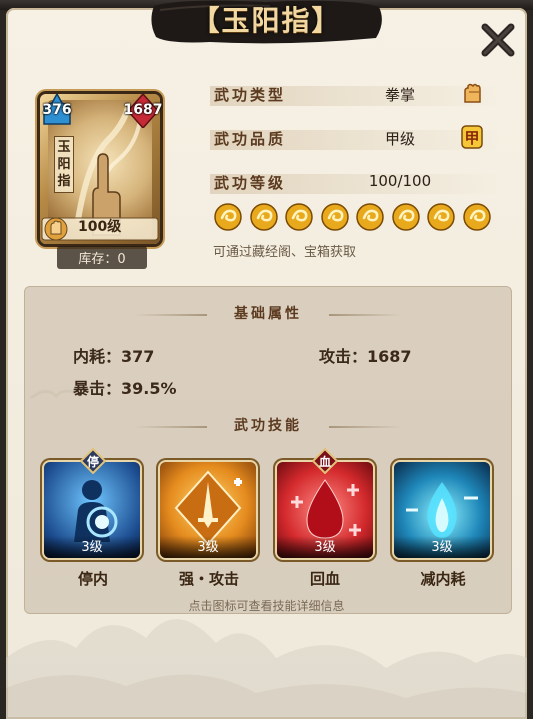 The image size is (533, 719). I want to click on stat-attack: 攻击：1687, so click(365, 356).